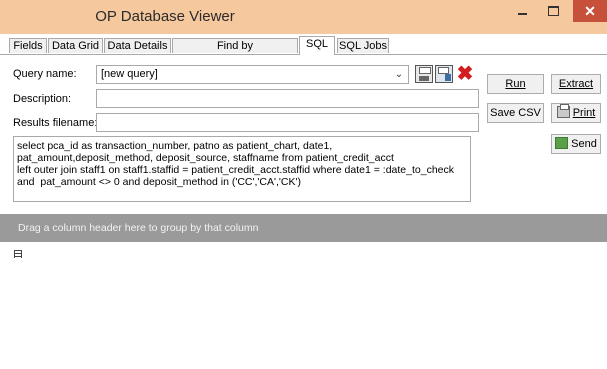 The height and width of the screenshot is (369, 607). What do you see at coordinates (584, 113) in the screenshot?
I see `print-button-label: Print` at bounding box center [584, 113].